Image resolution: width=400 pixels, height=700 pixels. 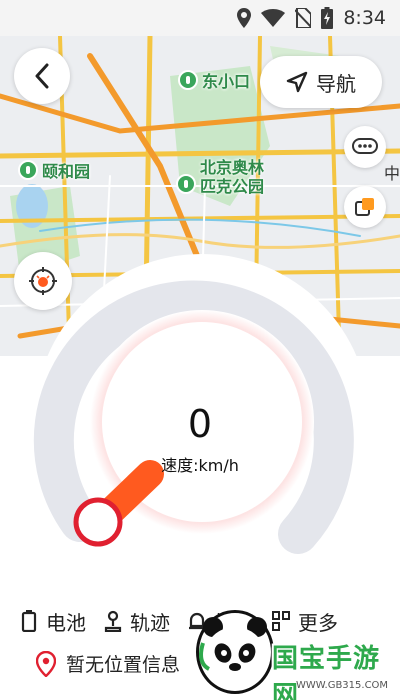 I want to click on poi-label-line1: 北京奥林, so click(x=232, y=167).